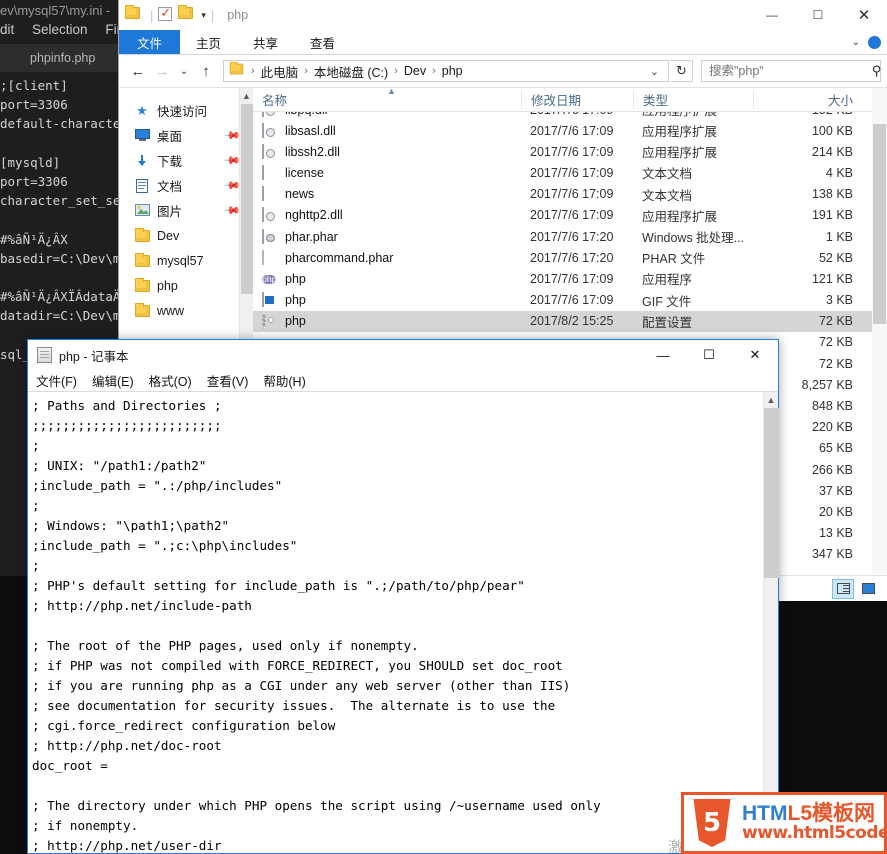 This screenshot has height=854, width=887. What do you see at coordinates (879, 224) in the screenshot?
I see `file-list-scroll-thumb` at bounding box center [879, 224].